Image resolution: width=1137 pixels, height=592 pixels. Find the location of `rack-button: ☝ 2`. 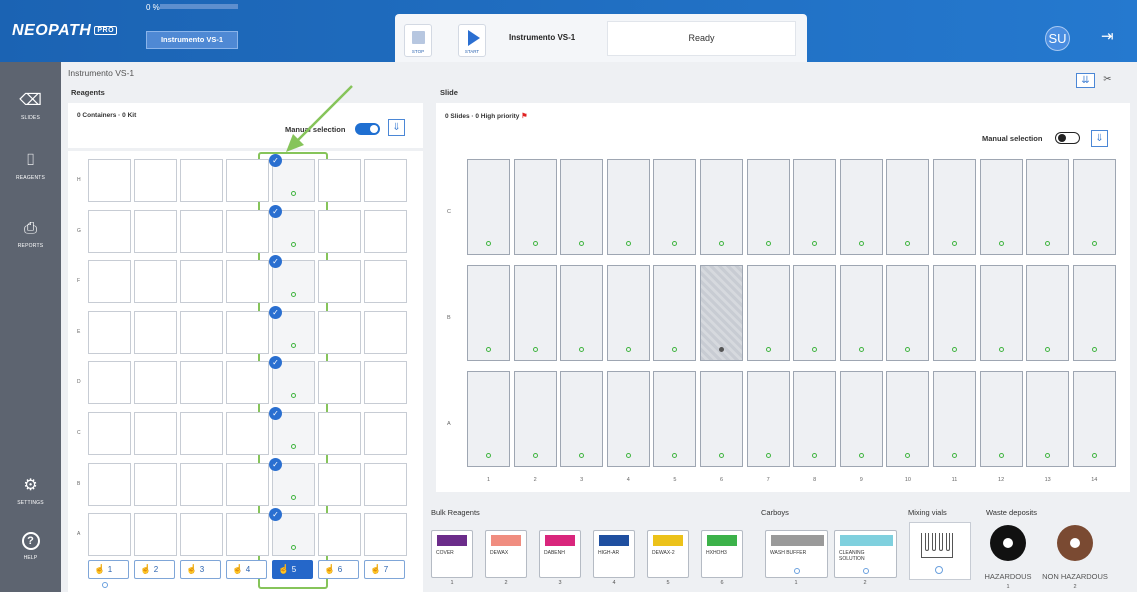

rack-button: ☝ 2 is located at coordinates (154, 569).